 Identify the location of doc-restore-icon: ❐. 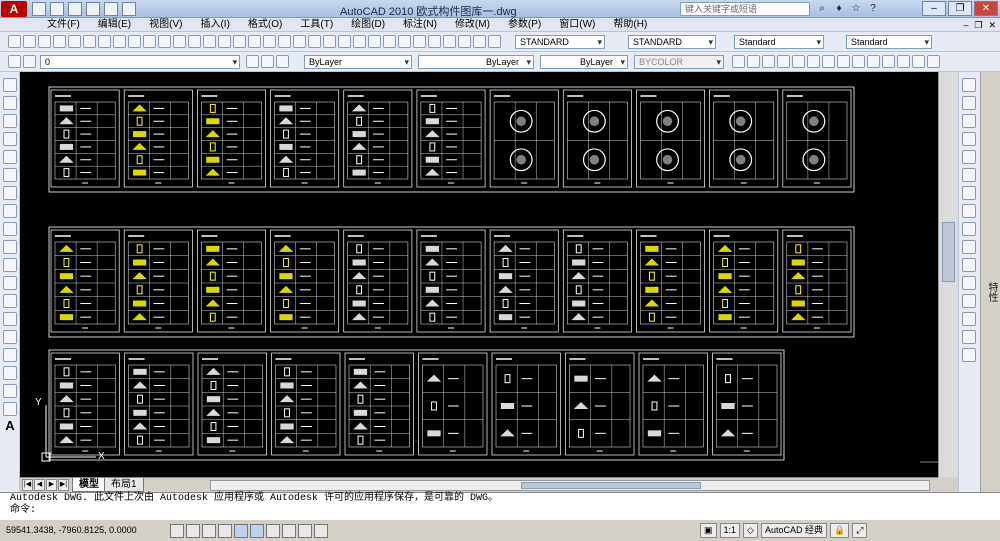
(978, 25).